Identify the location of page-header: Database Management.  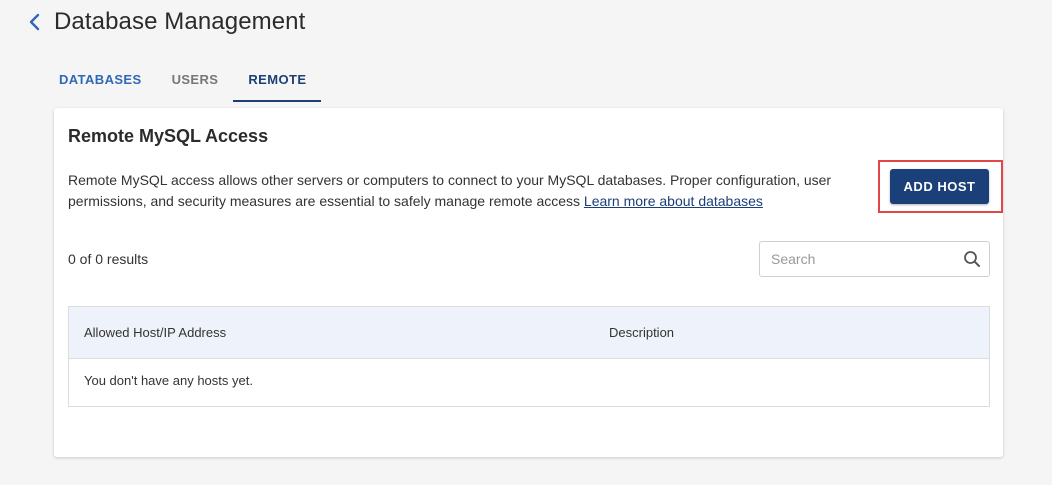
(166, 22).